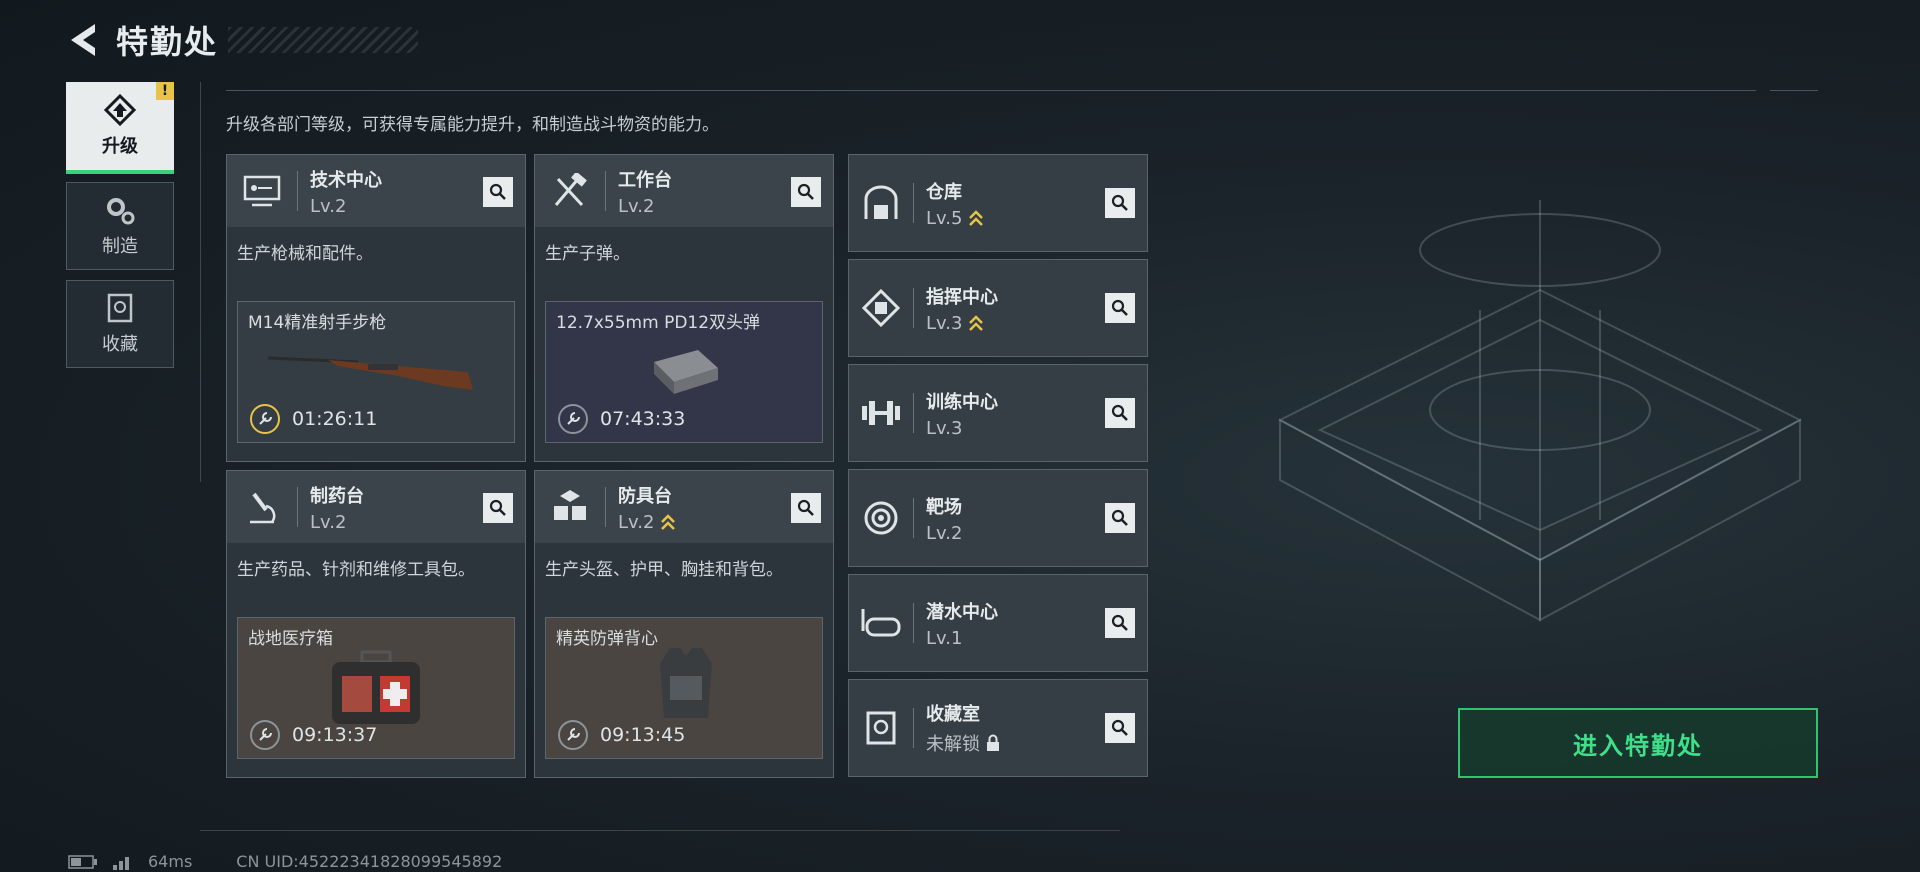 The width and height of the screenshot is (1920, 872). I want to click on tab-craft: 制造, so click(120, 226).